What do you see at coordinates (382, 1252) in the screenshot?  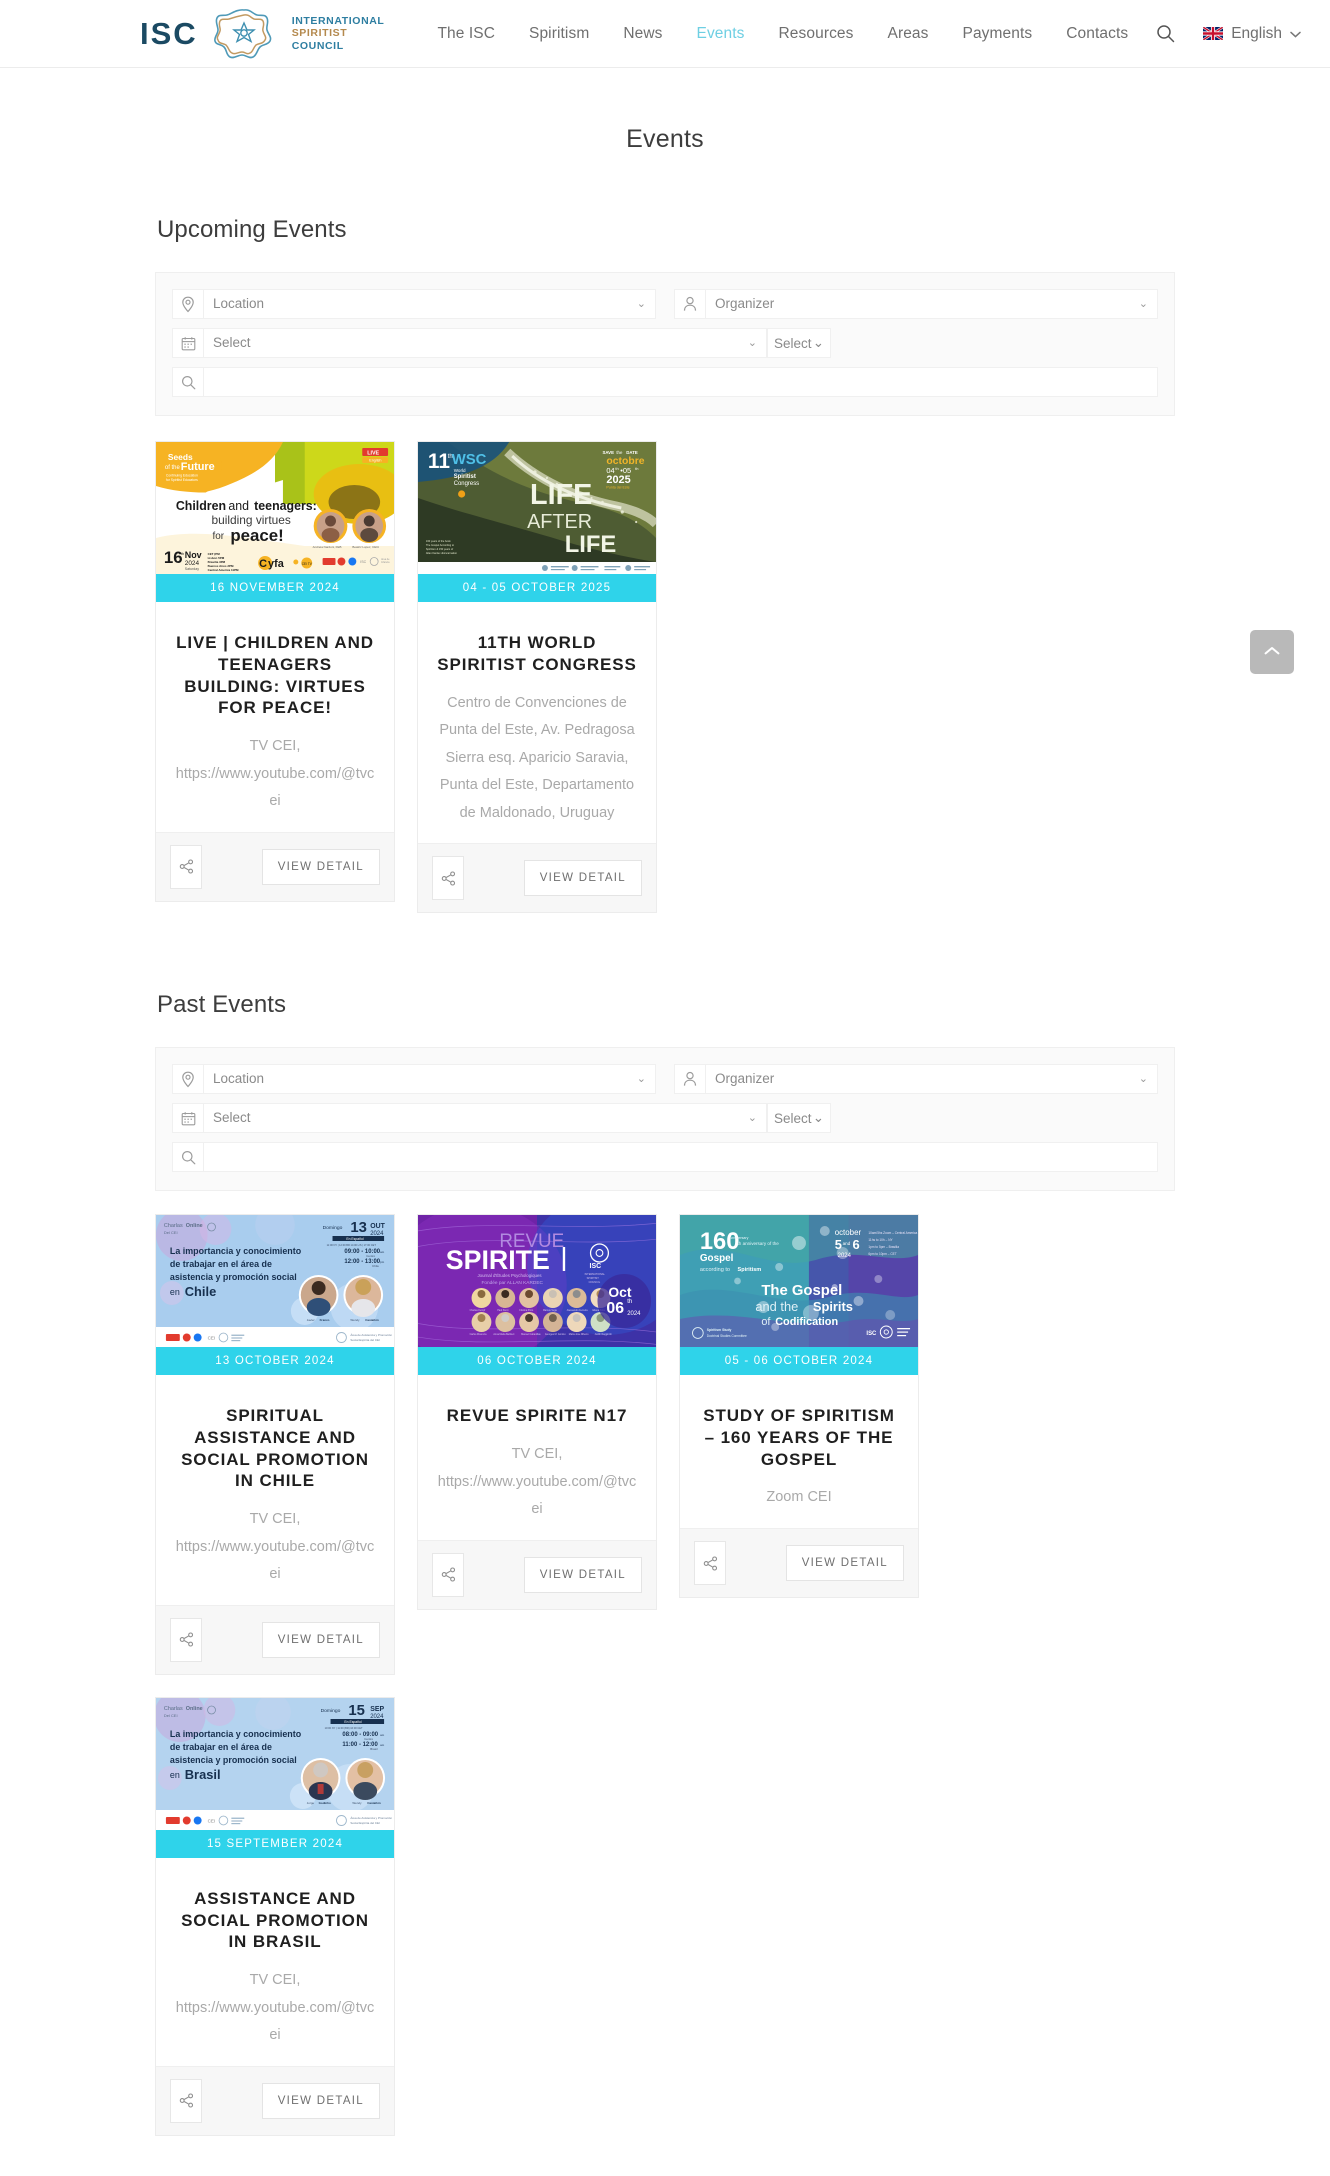 I see `svg-text: am` at bounding box center [382, 1252].